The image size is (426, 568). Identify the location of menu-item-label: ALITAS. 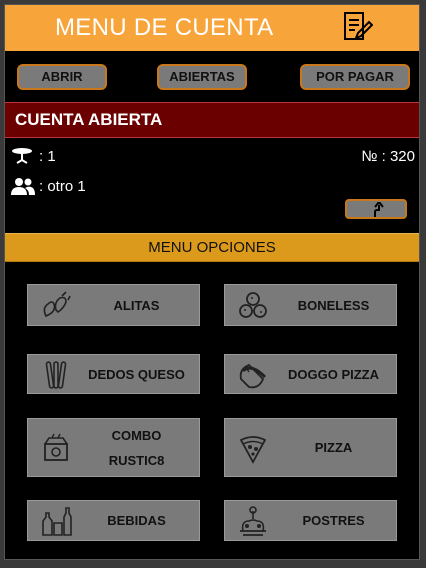
(136, 305).